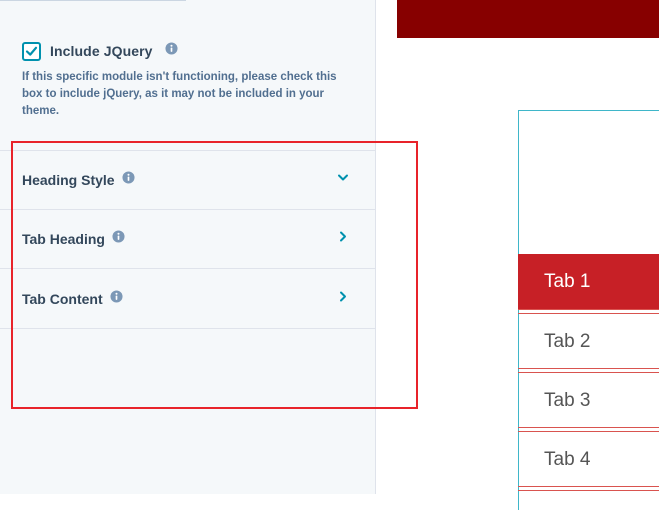 The width and height of the screenshot is (659, 510). Describe the element at coordinates (188, 179) in the screenshot. I see `accordion-heading-style: Heading Style` at that location.